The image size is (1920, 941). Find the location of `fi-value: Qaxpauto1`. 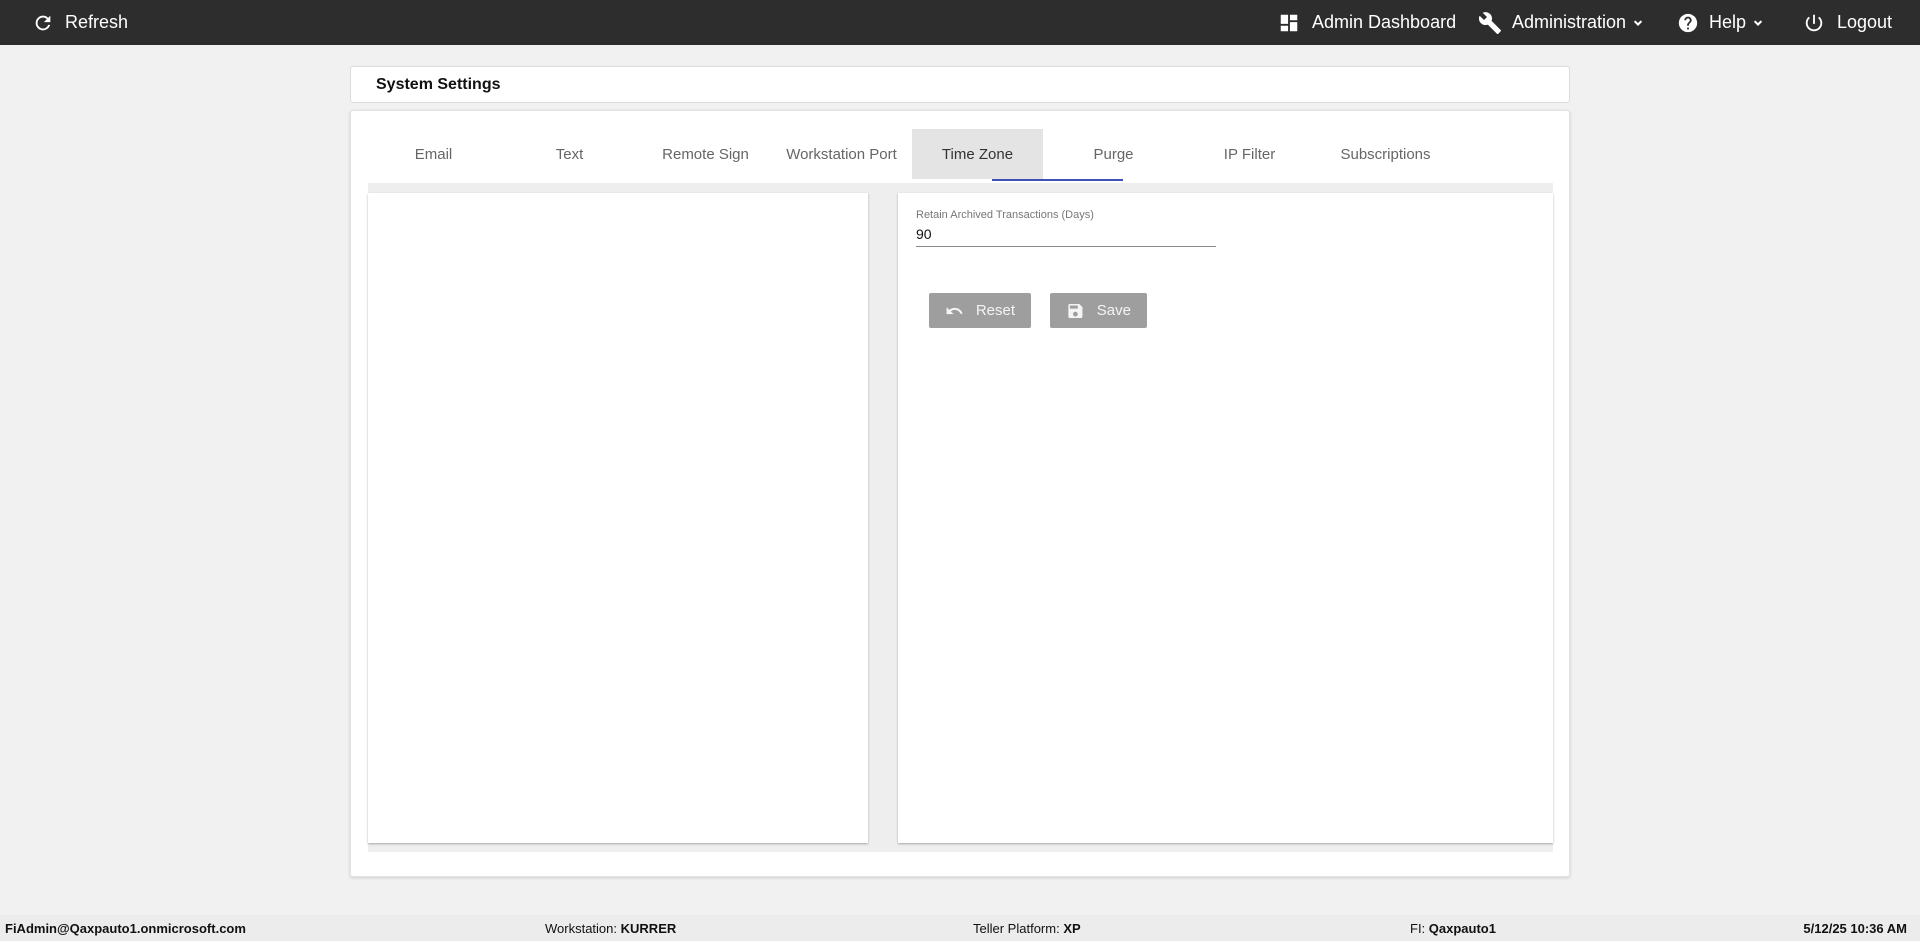

fi-value: Qaxpauto1 is located at coordinates (1462, 928).